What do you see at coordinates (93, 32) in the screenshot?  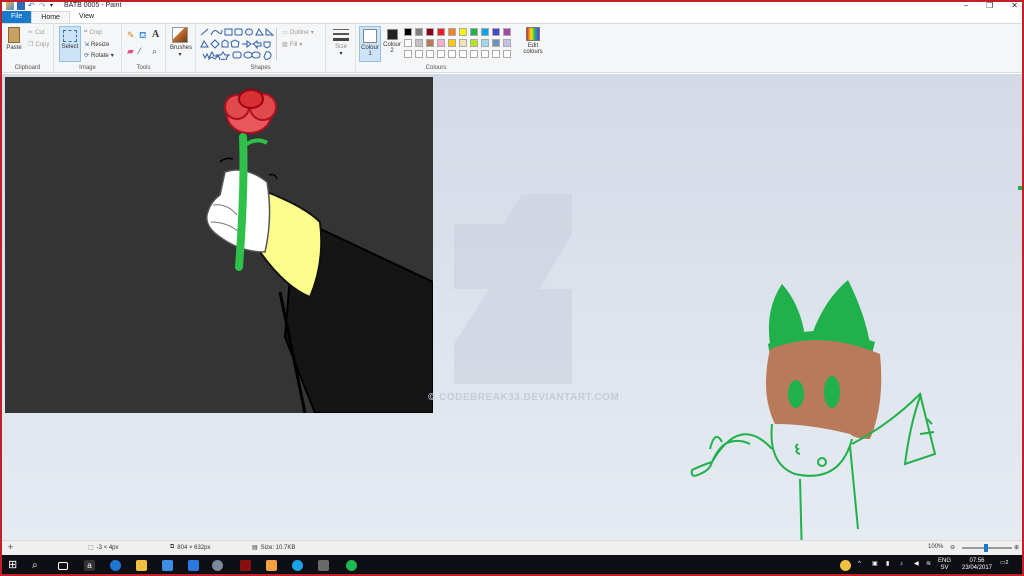 I see `crop-button: ⌗ Crop` at bounding box center [93, 32].